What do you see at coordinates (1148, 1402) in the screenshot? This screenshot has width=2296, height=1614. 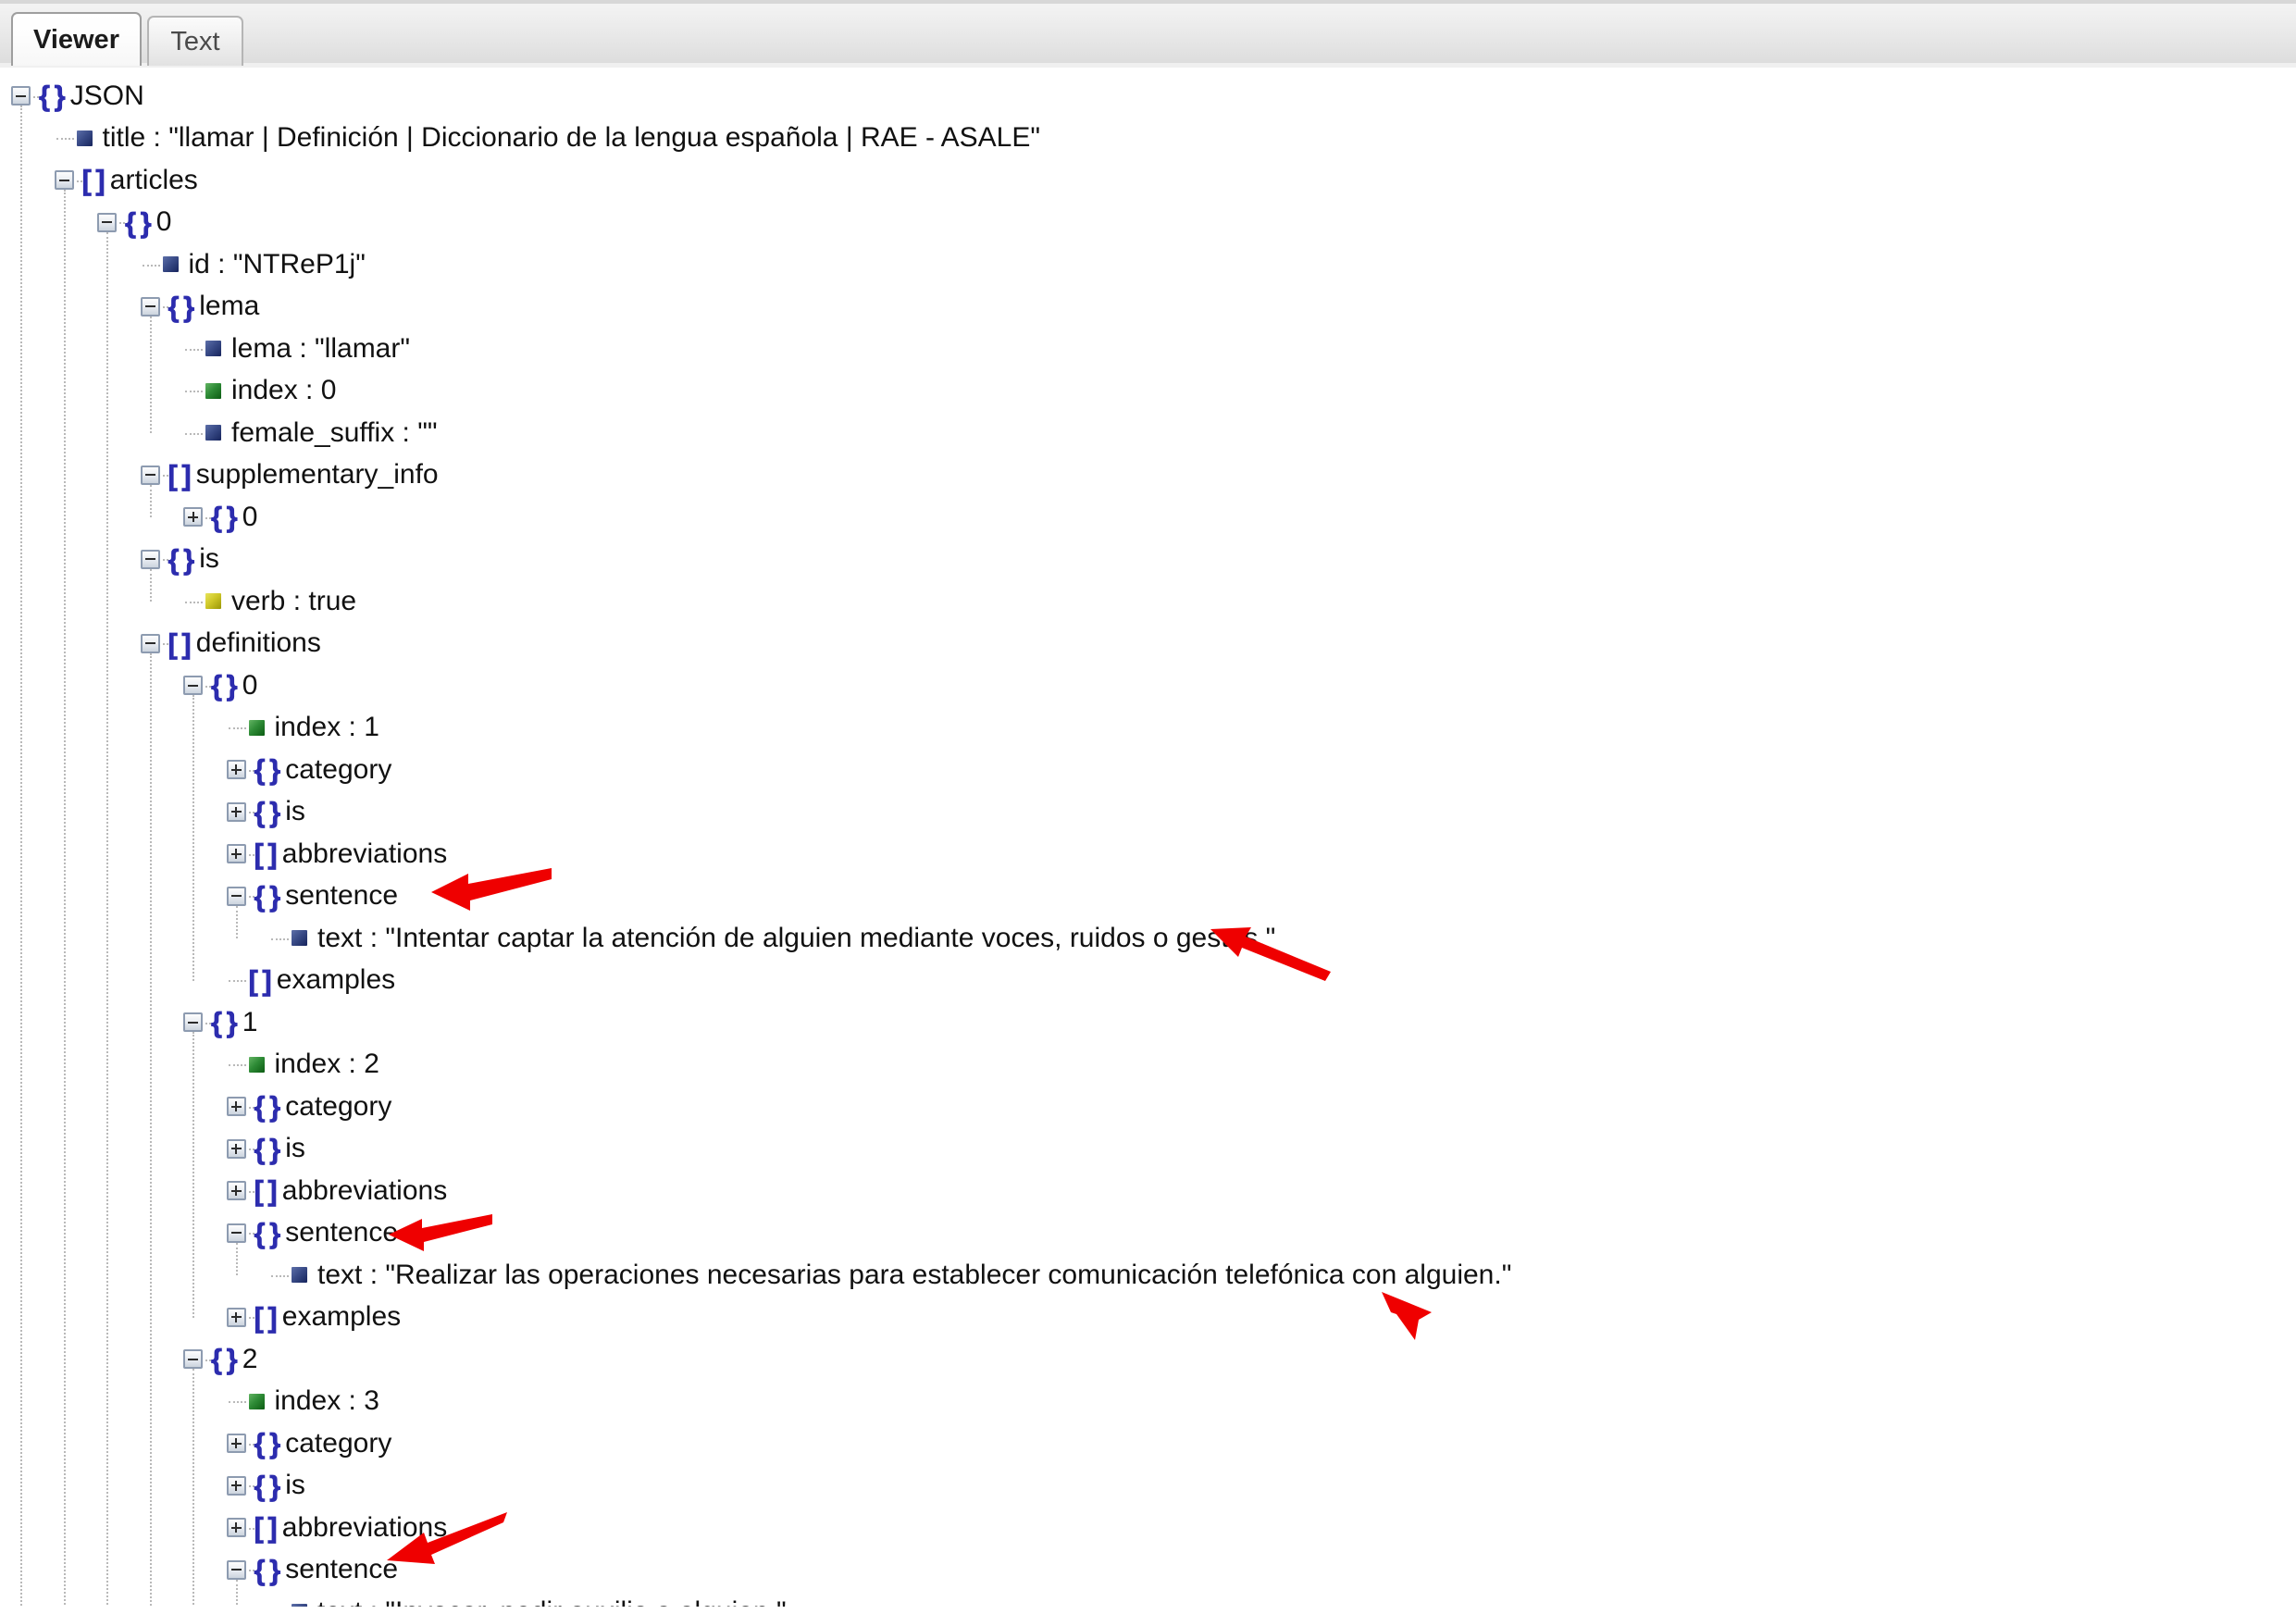 I see `tree-row: index : 3` at bounding box center [1148, 1402].